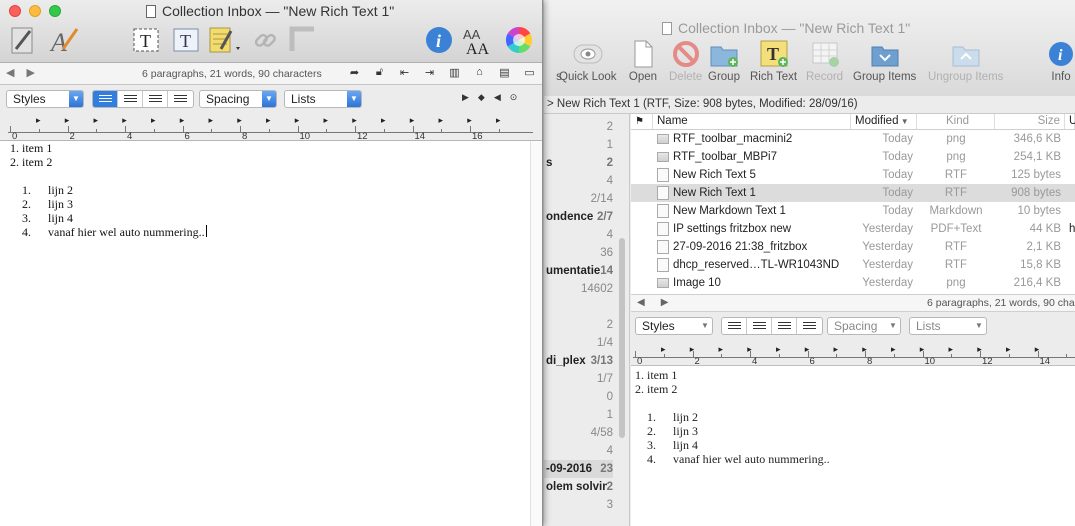 Image resolution: width=1075 pixels, height=526 pixels. Describe the element at coordinates (271, 127) in the screenshot. I see `fg-ruler: 0 2 4 6 8 10 12 14 16 ▸ ▸ ▸ ▸ ▸ ▸ ▸ ▸ ▸ ▸ ▸ ▸ ▸ ▸ ▸ ▸ ▸` at that location.